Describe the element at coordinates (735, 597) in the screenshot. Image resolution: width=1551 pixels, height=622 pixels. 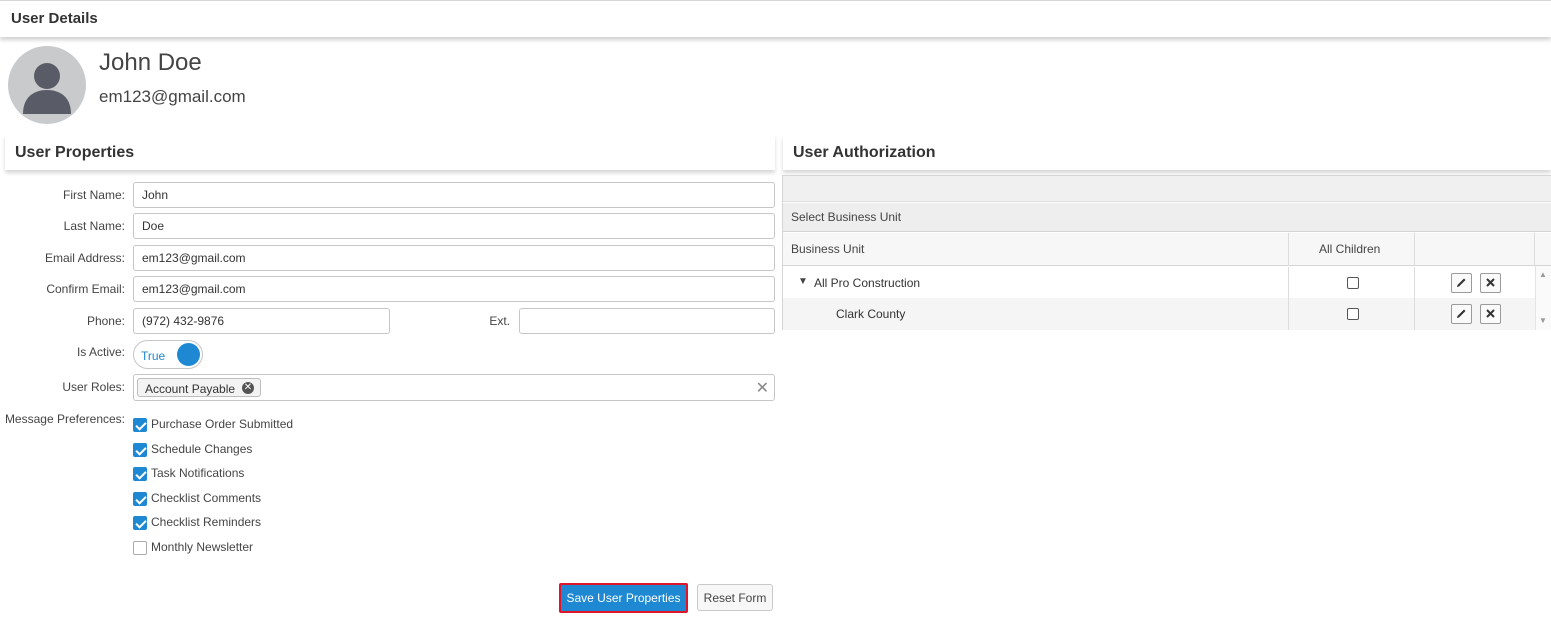
I see `reset-form-button: Reset Form` at that location.